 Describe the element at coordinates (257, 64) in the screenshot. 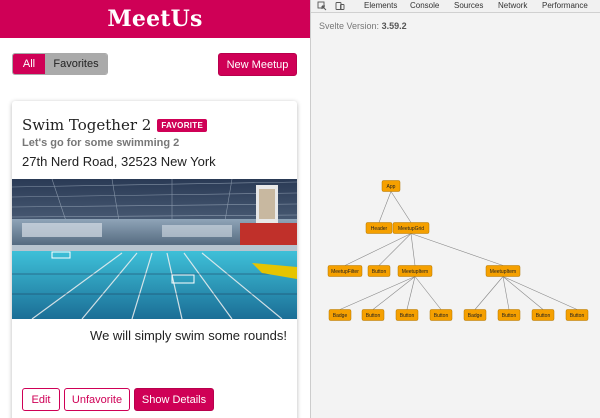

I see `new-meetup-button: New Meetup` at that location.